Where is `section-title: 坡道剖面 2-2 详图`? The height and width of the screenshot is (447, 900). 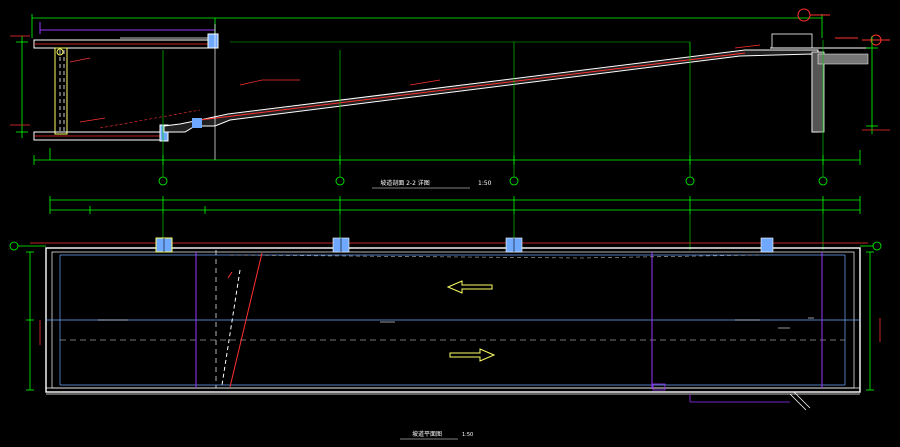 section-title: 坡道剖面 2-2 详图 is located at coordinates (405, 183).